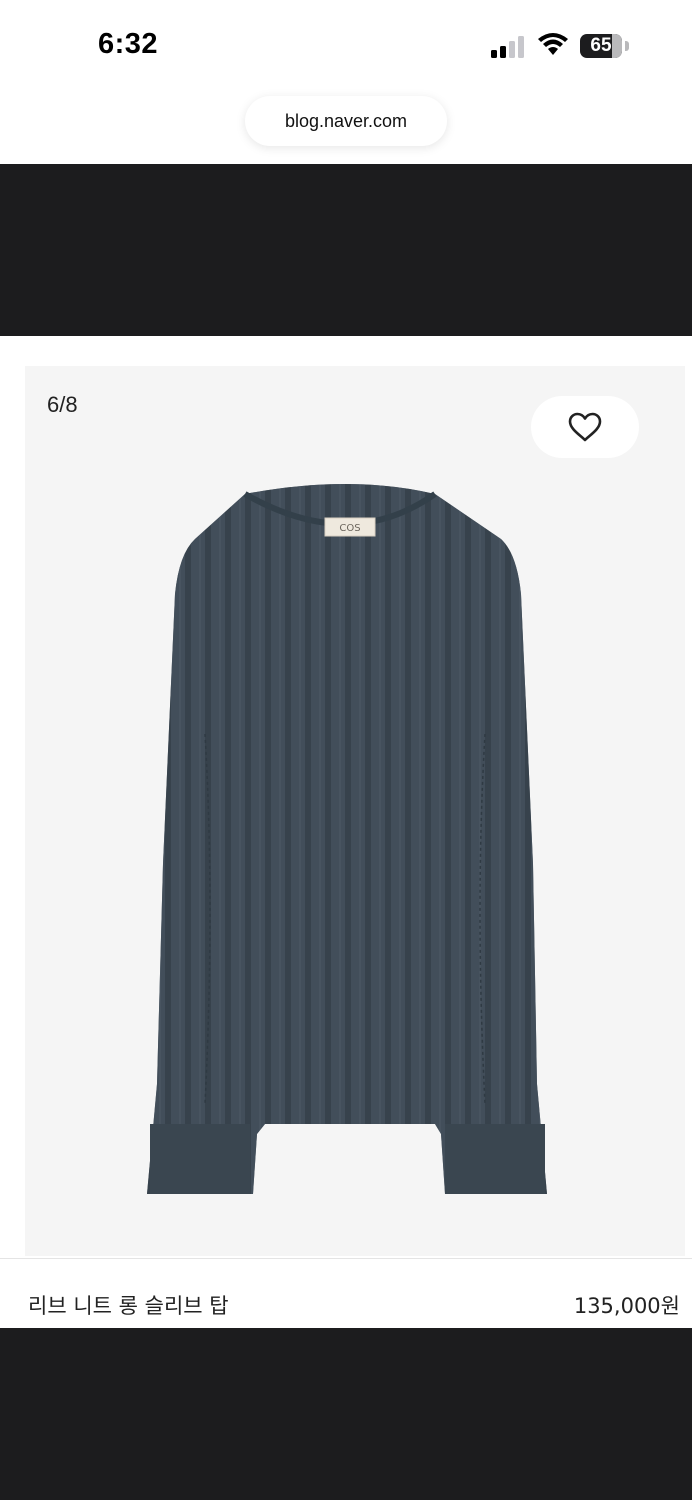 The height and width of the screenshot is (1500, 692). Describe the element at coordinates (626, 1306) in the screenshot. I see `product-price: 135,000원` at that location.